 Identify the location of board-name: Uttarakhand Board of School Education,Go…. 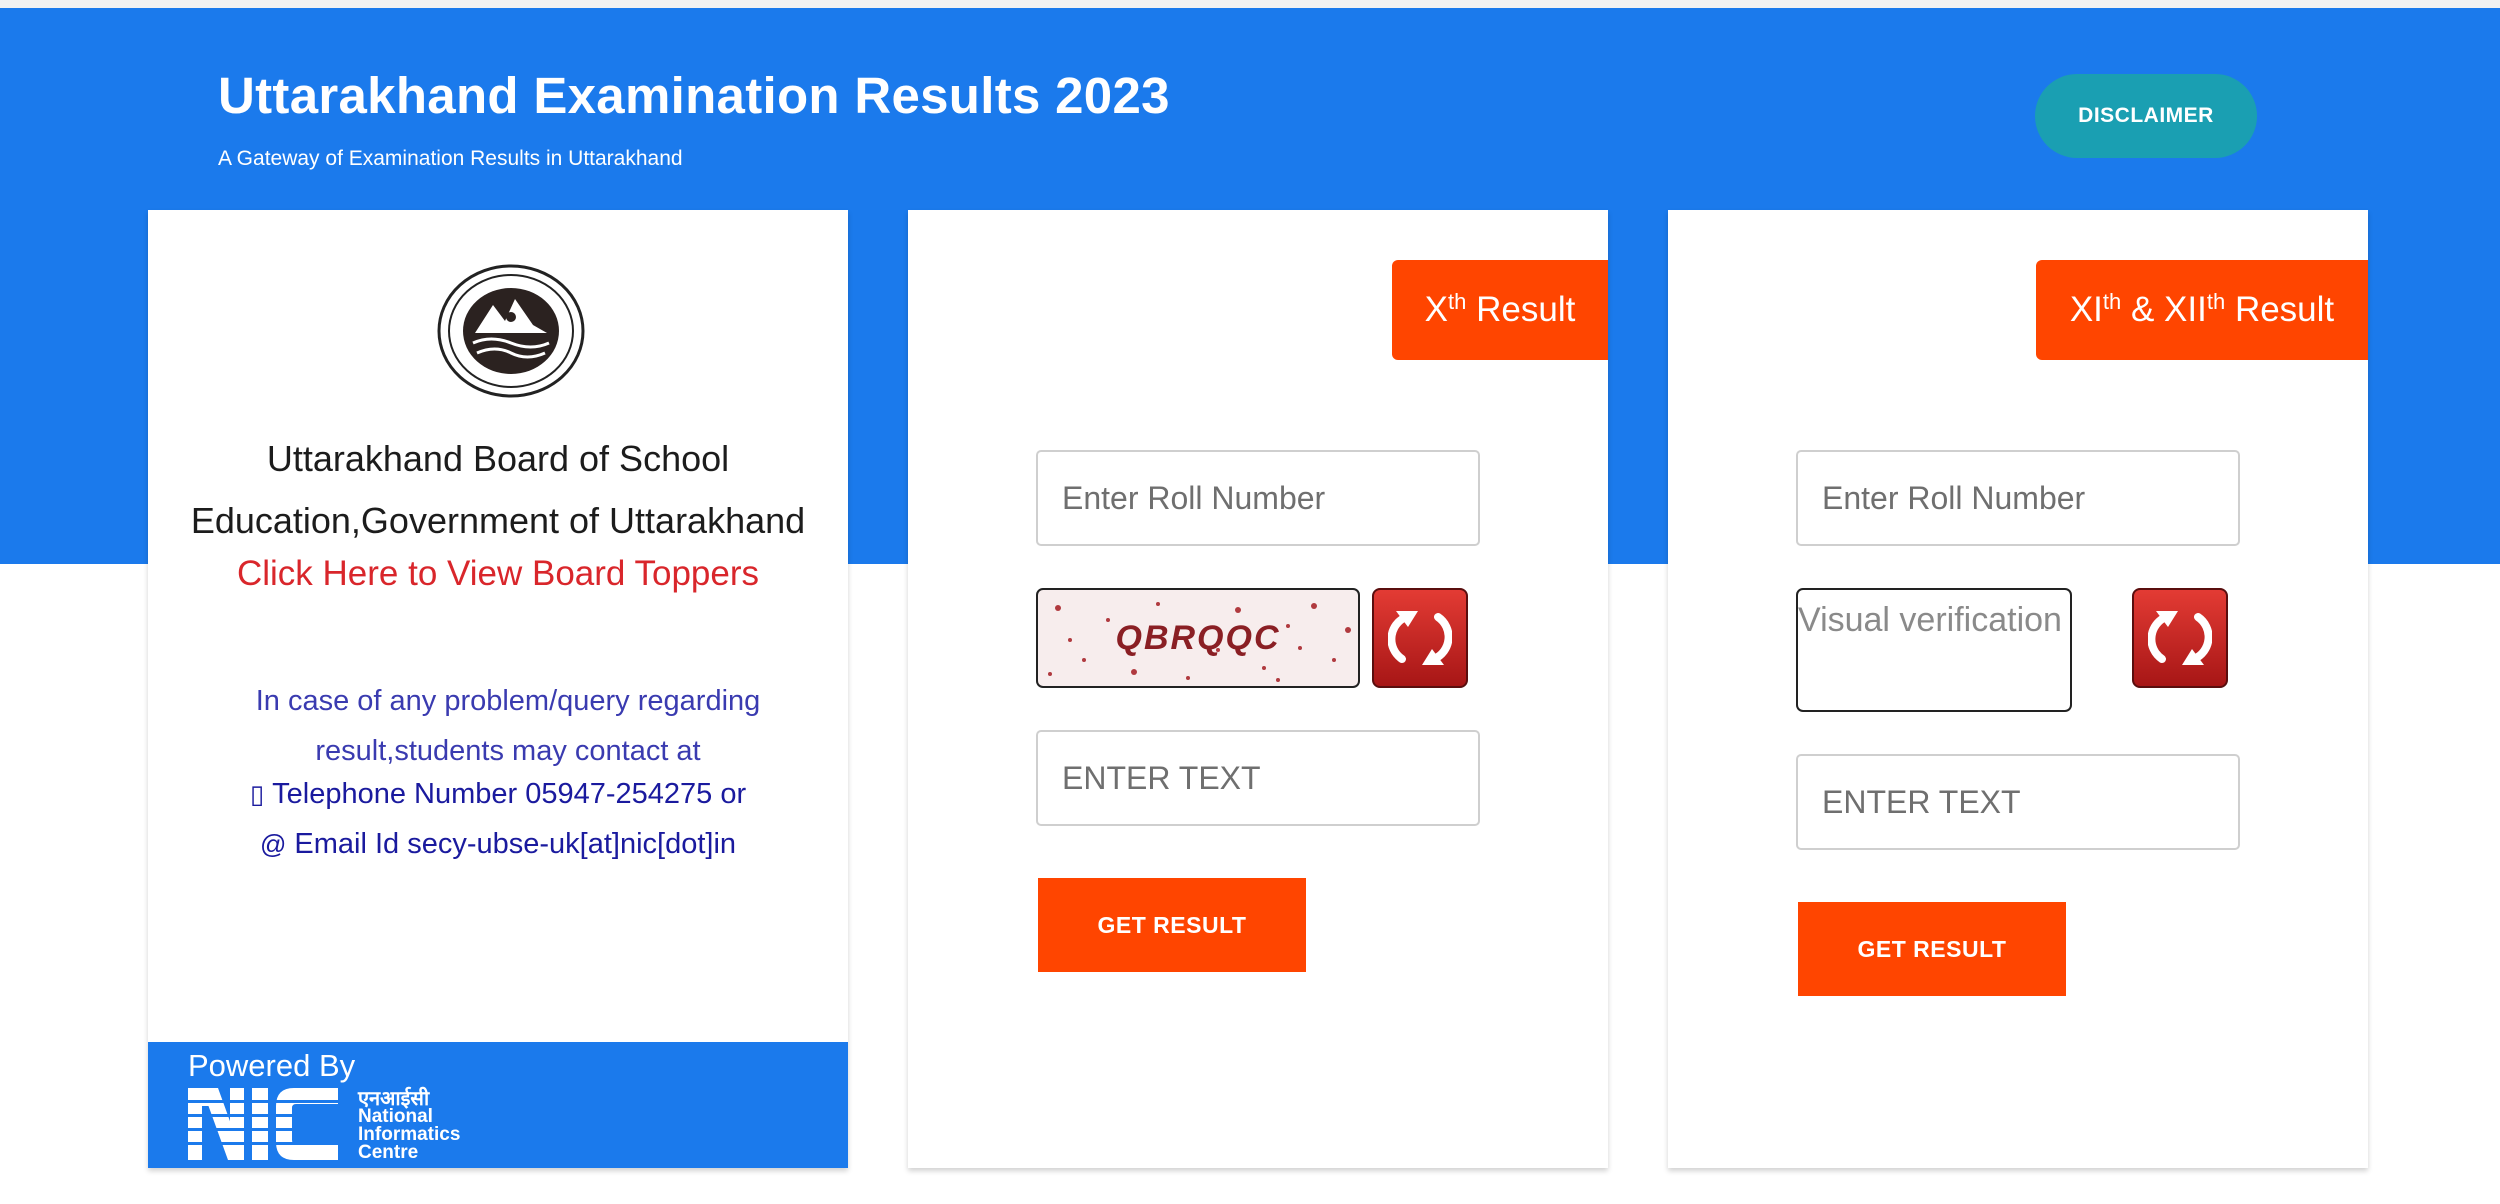
(498, 489).